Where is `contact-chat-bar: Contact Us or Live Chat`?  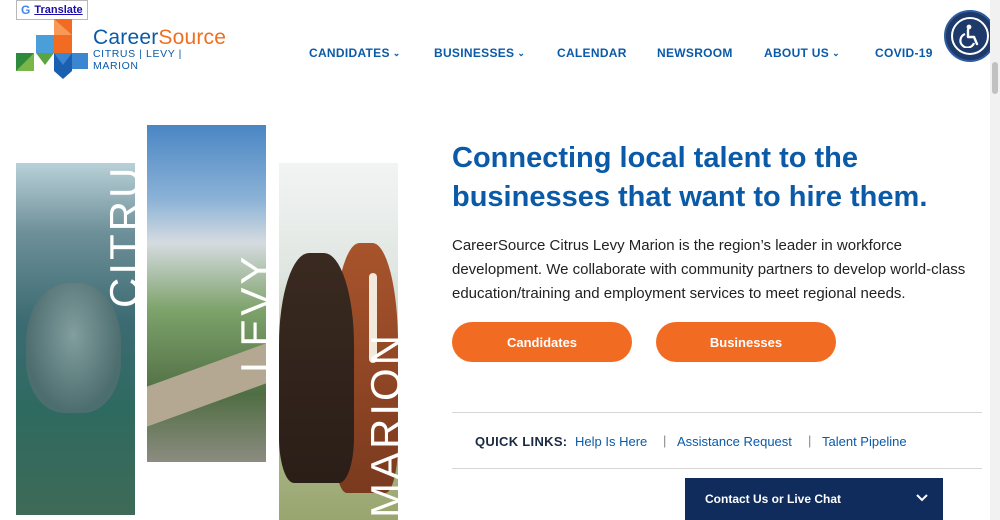 contact-chat-bar: Contact Us or Live Chat is located at coordinates (814, 499).